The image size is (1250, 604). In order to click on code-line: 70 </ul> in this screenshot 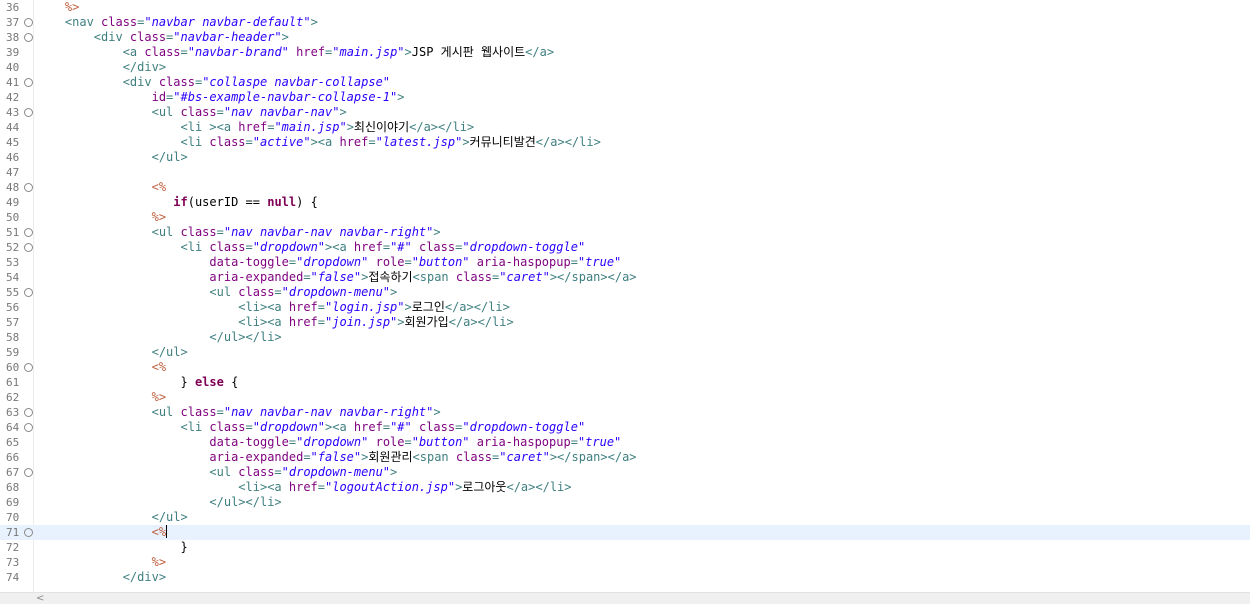, I will do `click(625, 517)`.